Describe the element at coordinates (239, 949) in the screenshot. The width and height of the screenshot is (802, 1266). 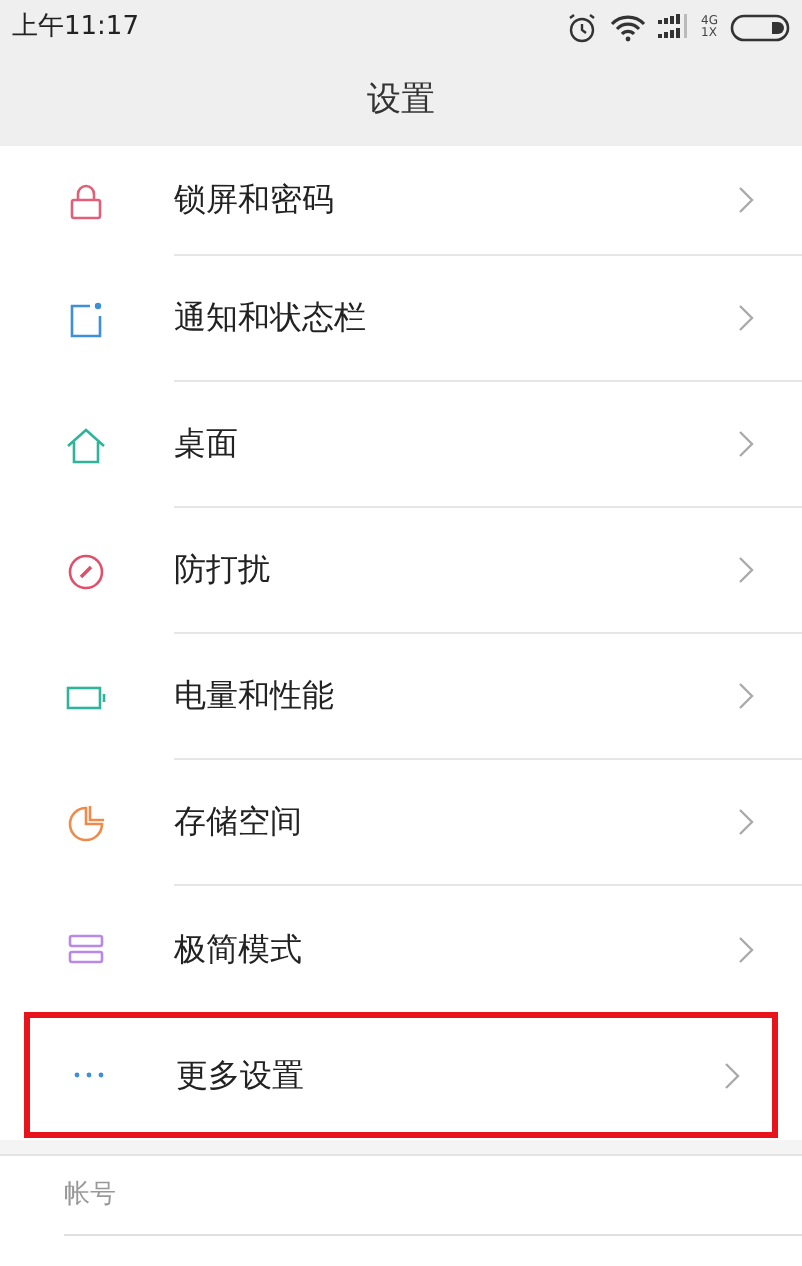
I see `item-label: 极简模式` at that location.